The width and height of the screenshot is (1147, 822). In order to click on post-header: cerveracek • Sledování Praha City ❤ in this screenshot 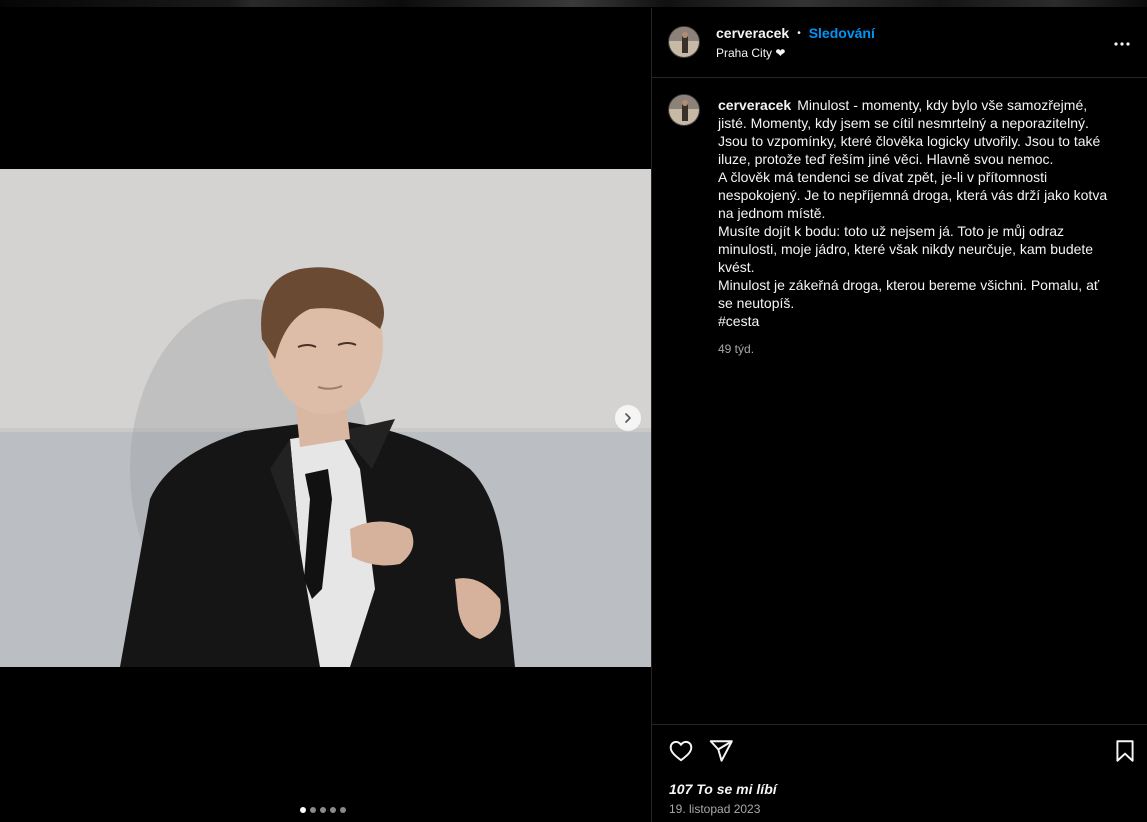, I will do `click(899, 43)`.